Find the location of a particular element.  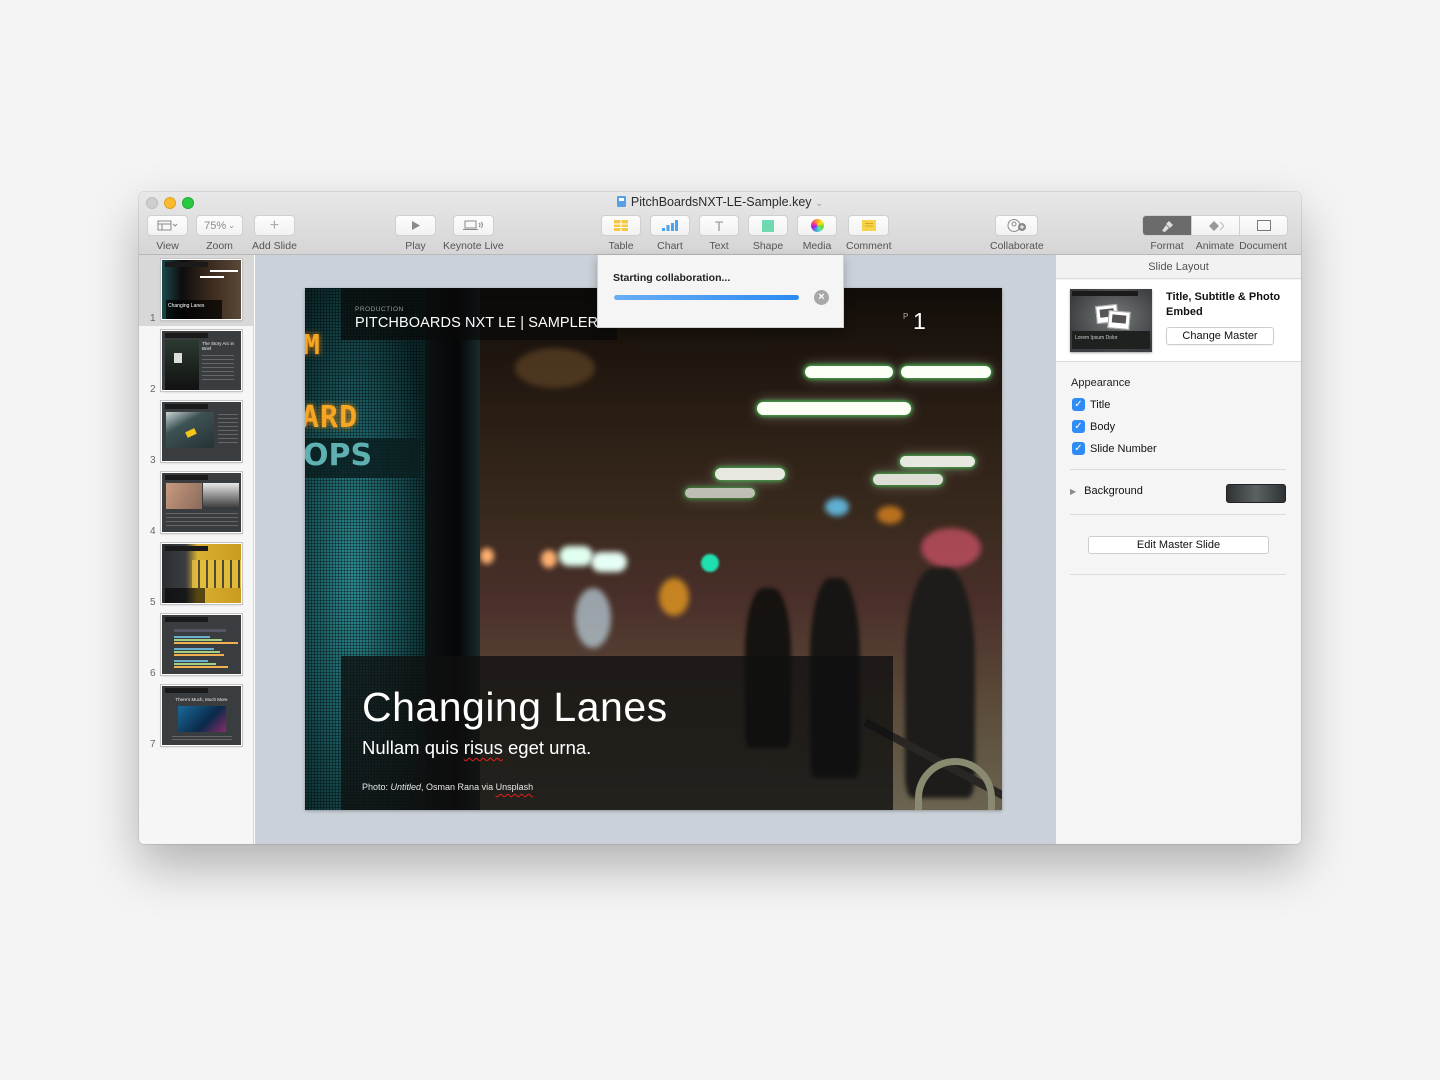

photos-icon is located at coordinates (817, 225).